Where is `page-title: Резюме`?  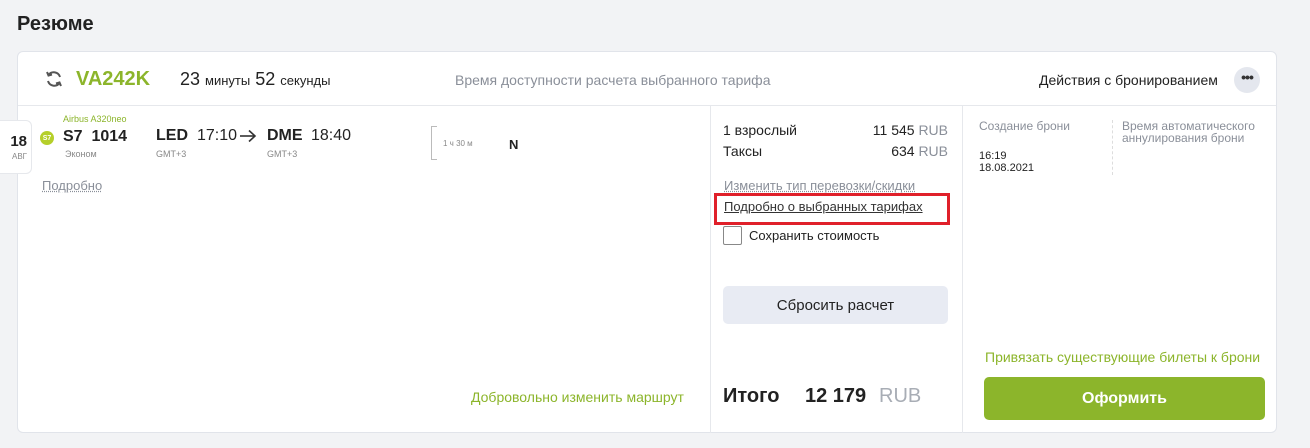 page-title: Резюме is located at coordinates (55, 24).